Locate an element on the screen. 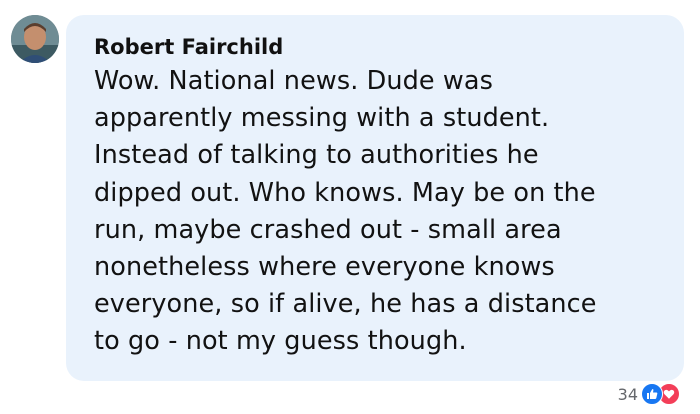 The image size is (700, 414). like-icon is located at coordinates (652, 394).